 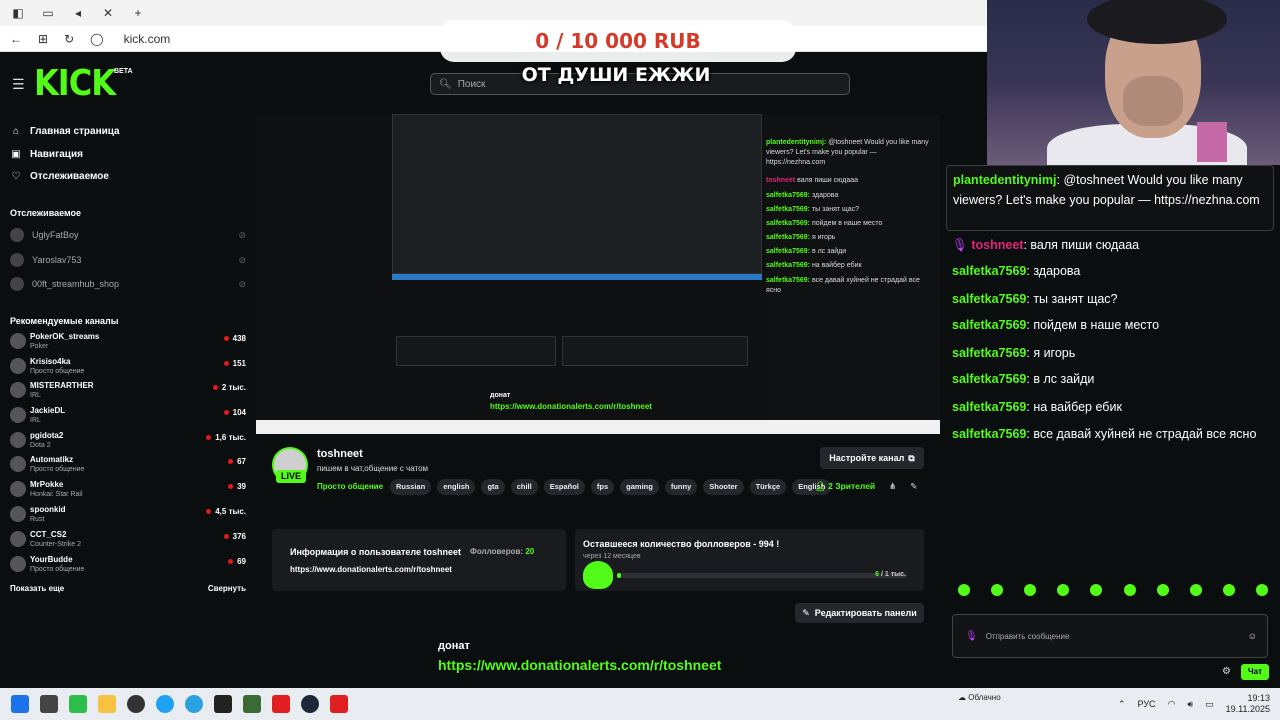 I want to click on channel-name: toshneet, so click(x=340, y=454).